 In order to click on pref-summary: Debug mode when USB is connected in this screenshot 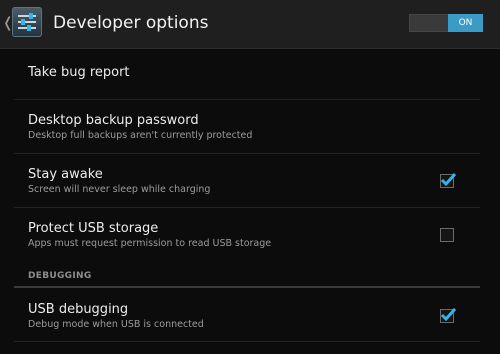, I will do `click(116, 324)`.